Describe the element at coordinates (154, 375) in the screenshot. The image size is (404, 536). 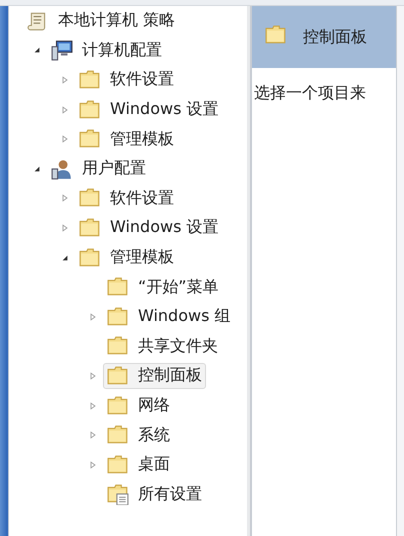
I see `tree-item: 控制面板` at that location.